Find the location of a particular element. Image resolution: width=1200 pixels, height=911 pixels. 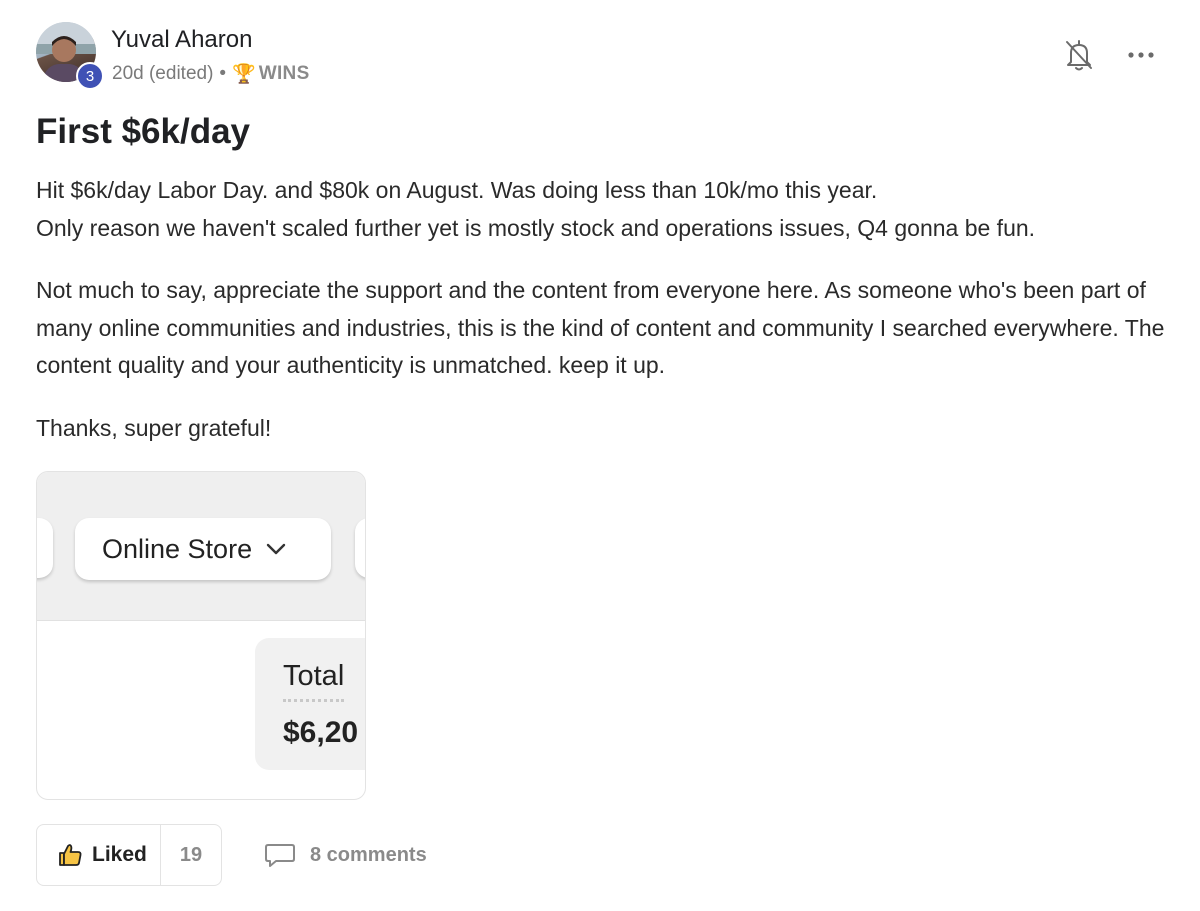

attachment-dropdown: Online Store is located at coordinates (203, 549).